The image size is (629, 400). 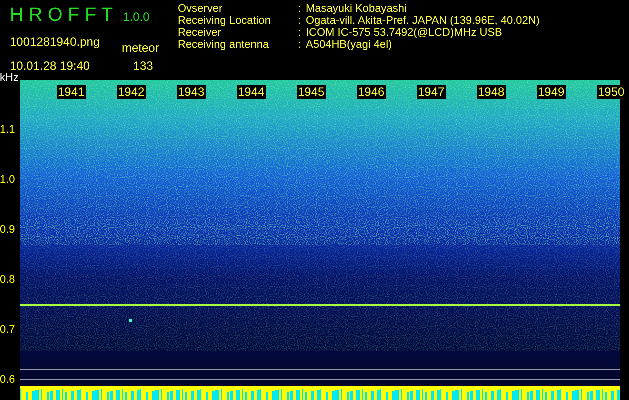 What do you see at coordinates (10, 78) in the screenshot?
I see `unit-label: kHz` at bounding box center [10, 78].